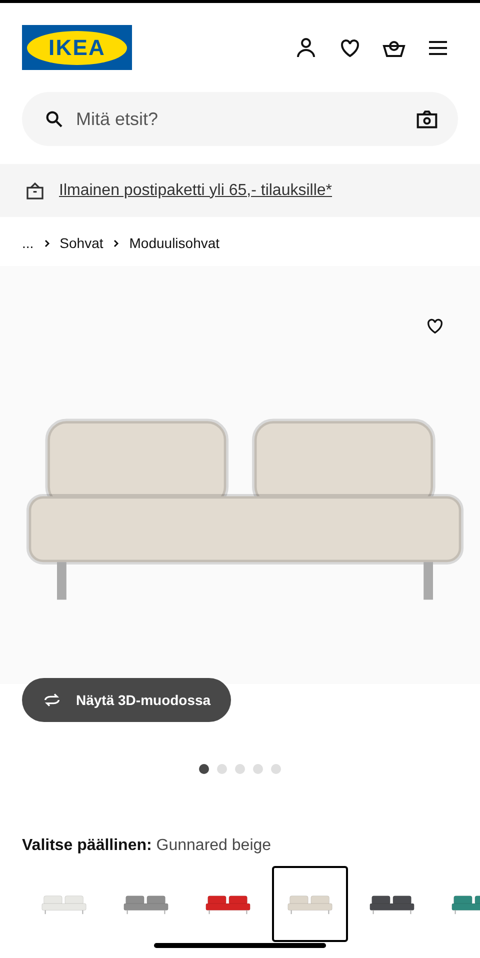 The height and width of the screenshot is (958, 480). Describe the element at coordinates (240, 119) in the screenshot. I see `search-field: Mitä etsit?` at that location.